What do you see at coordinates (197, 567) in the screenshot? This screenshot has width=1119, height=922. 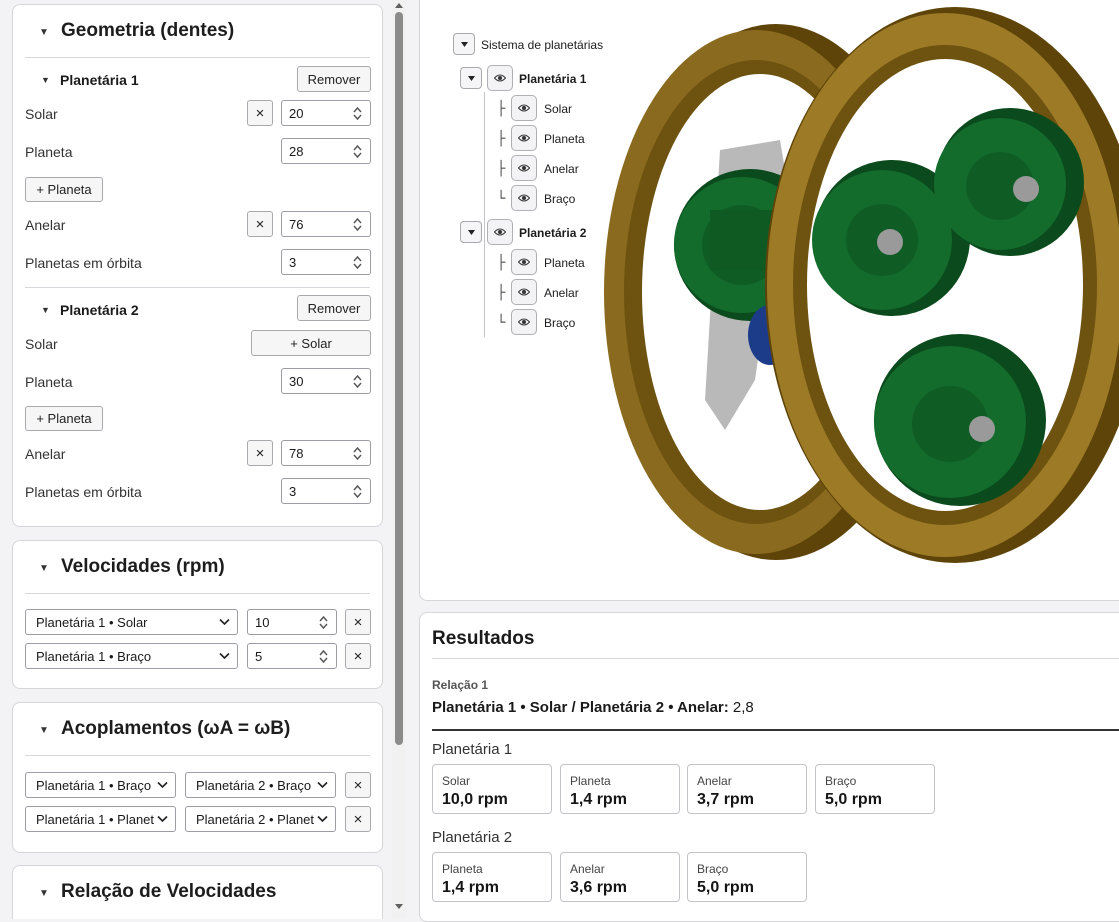 I see `speeds-header: ▼ Velocidades (rpm)` at bounding box center [197, 567].